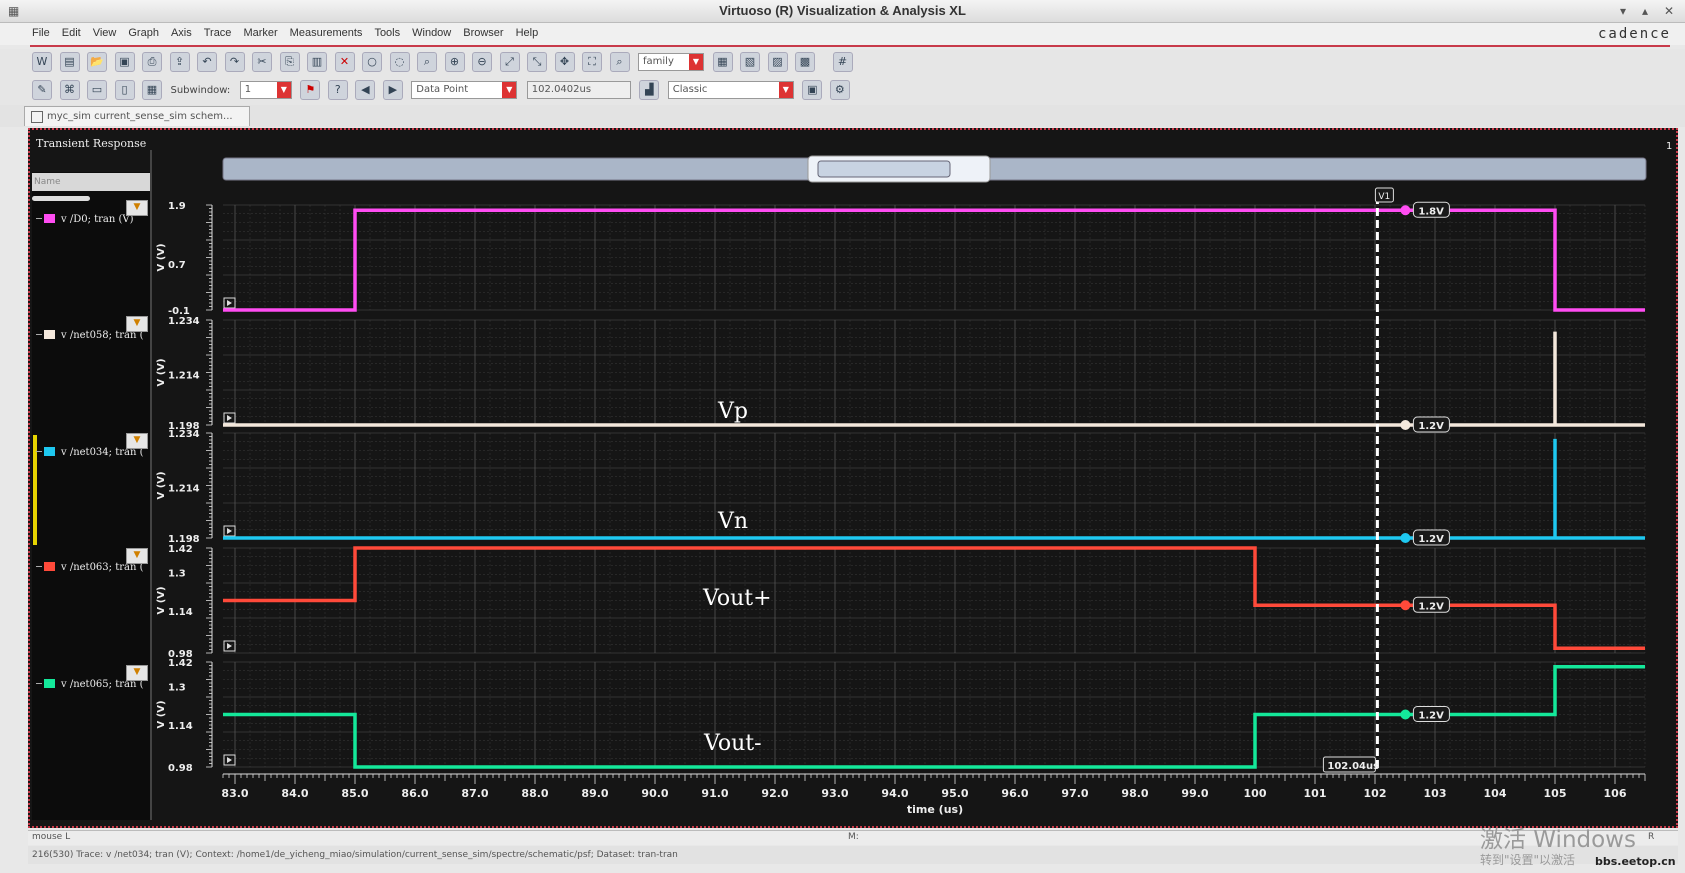 Image resolution: width=1685 pixels, height=873 pixels. I want to click on x-tick-label: 84.0, so click(294, 793).